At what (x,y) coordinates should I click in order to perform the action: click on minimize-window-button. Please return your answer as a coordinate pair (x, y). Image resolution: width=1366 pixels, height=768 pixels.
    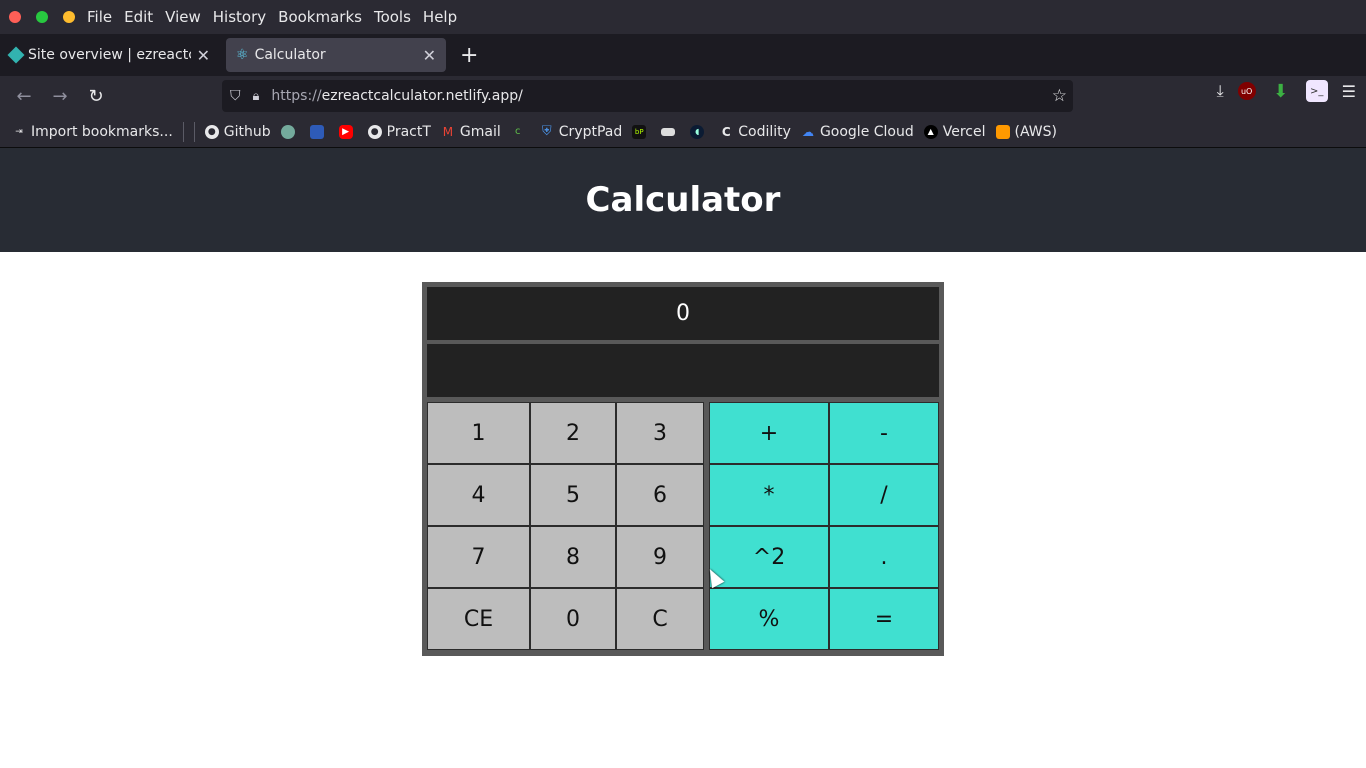
    Looking at the image, I should click on (69, 17).